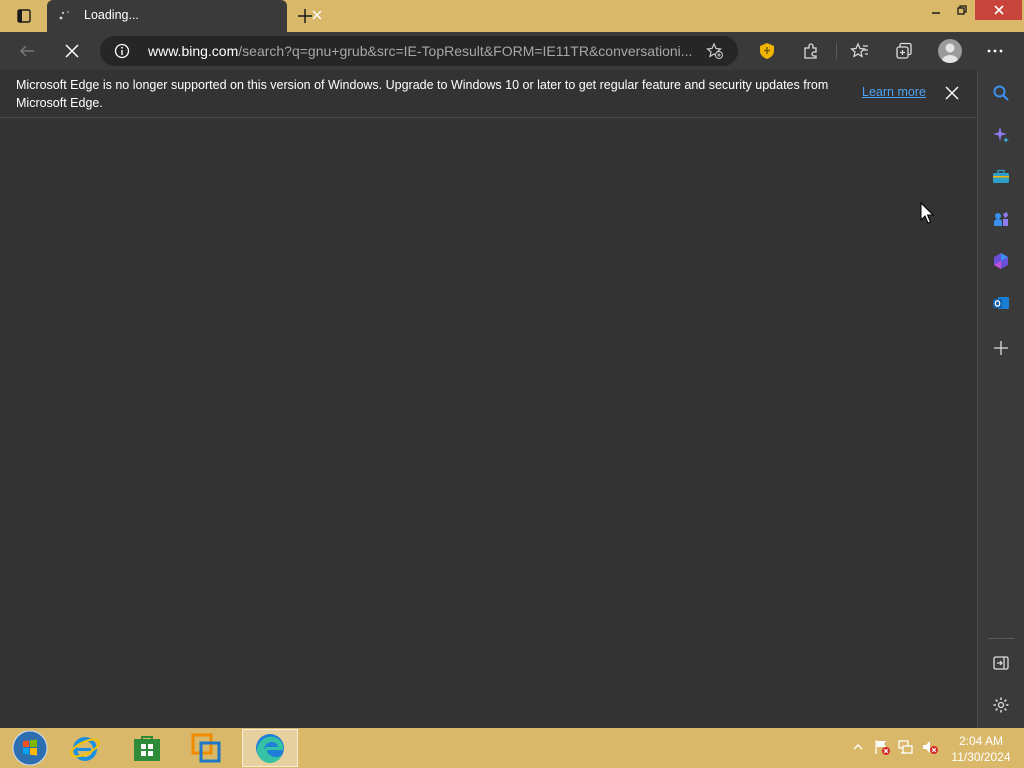 Image resolution: width=1024 pixels, height=768 pixels. Describe the element at coordinates (65, 16) in the screenshot. I see `loading-spinner-icon` at that location.